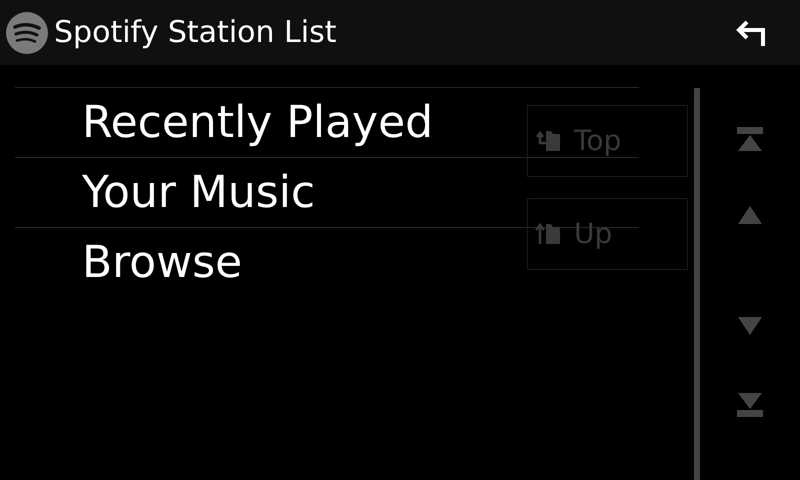 This screenshot has height=480, width=800. What do you see at coordinates (750, 139) in the screenshot?
I see `scroll-top-button` at bounding box center [750, 139].